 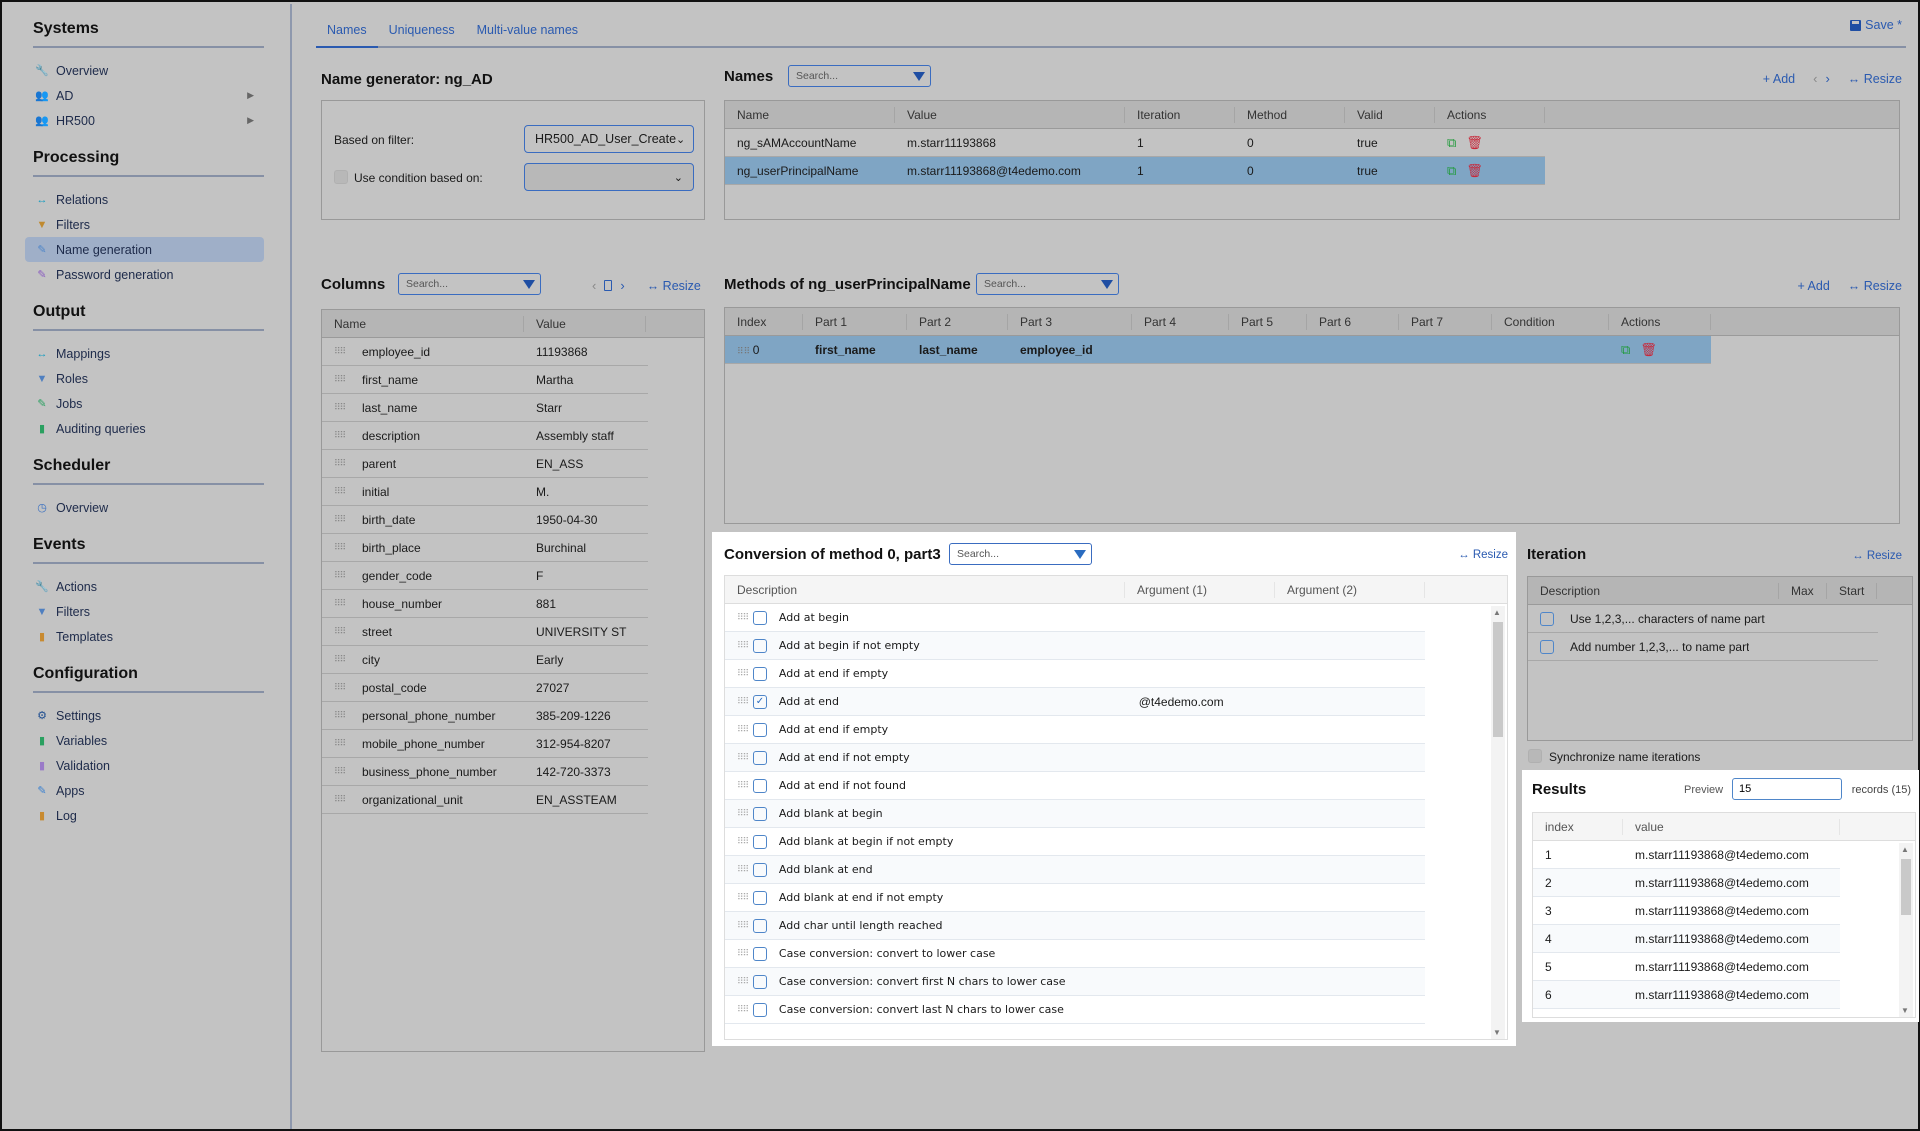 What do you see at coordinates (485, 744) in the screenshot?
I see `table-row: ⠿⠿ mobile_phone_number 312-954-8207` at bounding box center [485, 744].